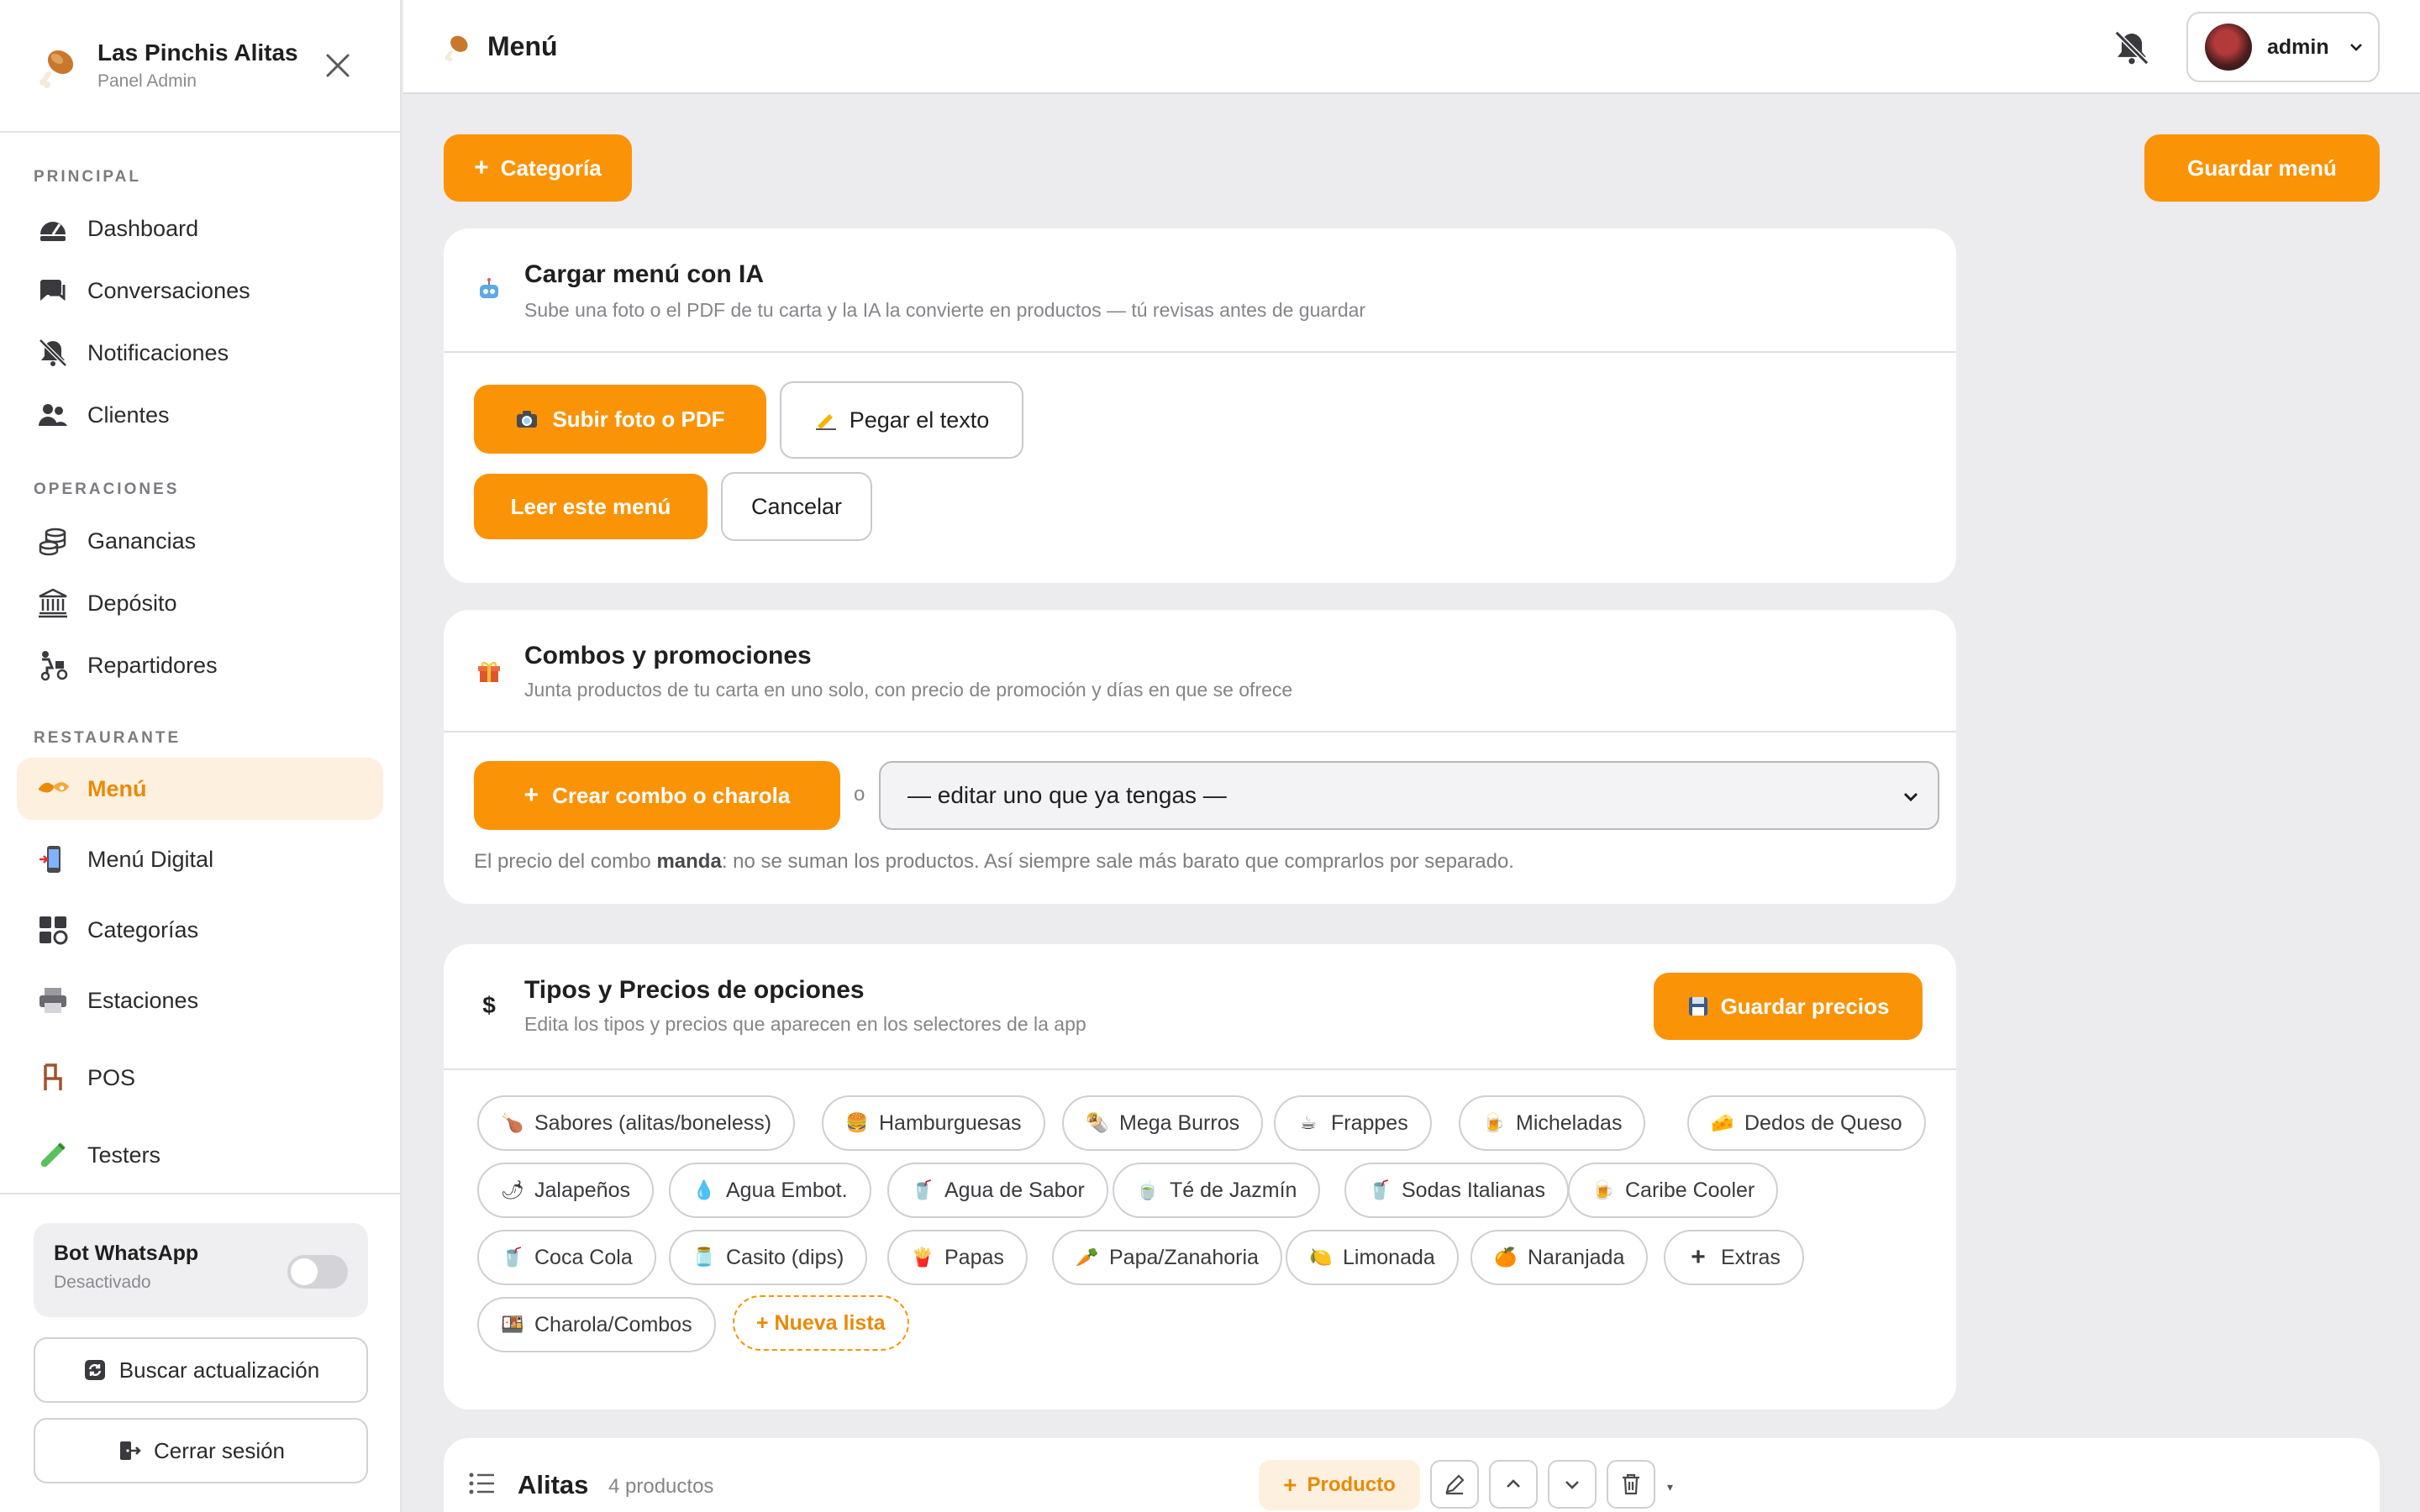 The image size is (2420, 1512). Describe the element at coordinates (566, 861) in the screenshot. I see `note-text: El precio del combo` at that location.